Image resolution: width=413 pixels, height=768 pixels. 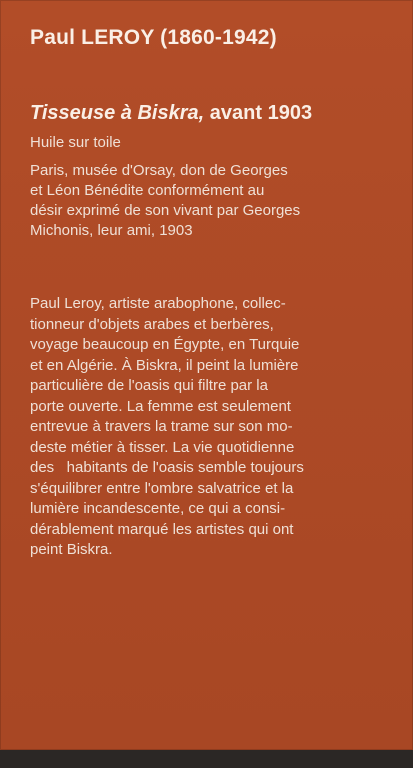 I want to click on provenance-line: Michonis, leur ami, 1903, so click(x=111, y=230).